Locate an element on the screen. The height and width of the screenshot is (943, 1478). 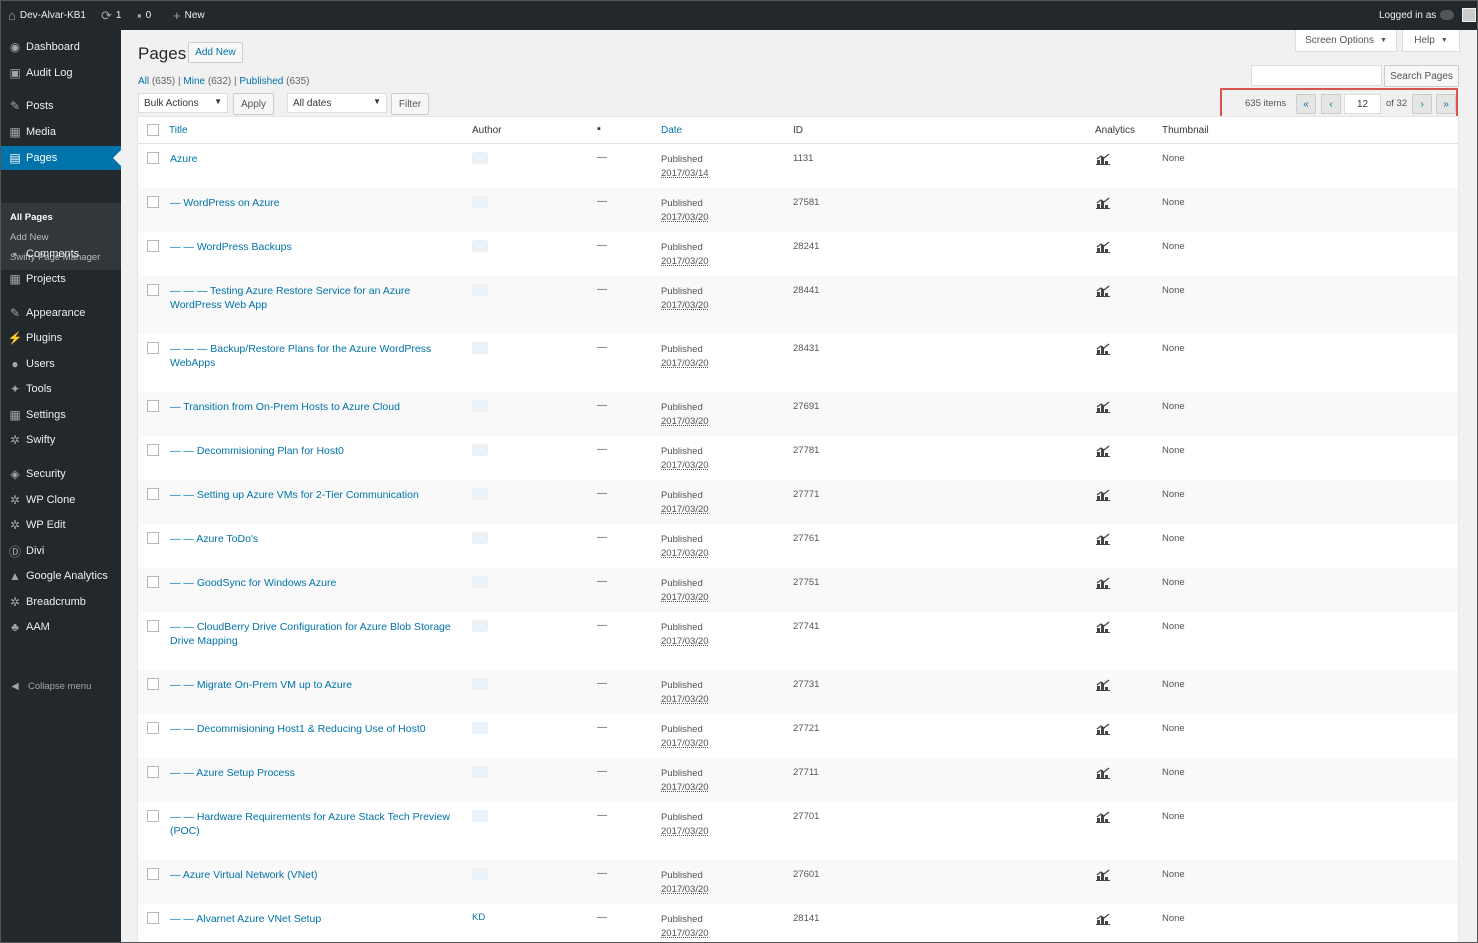
sidebar-item-audit-log: ▣ Audit Log is located at coordinates (60, 73).